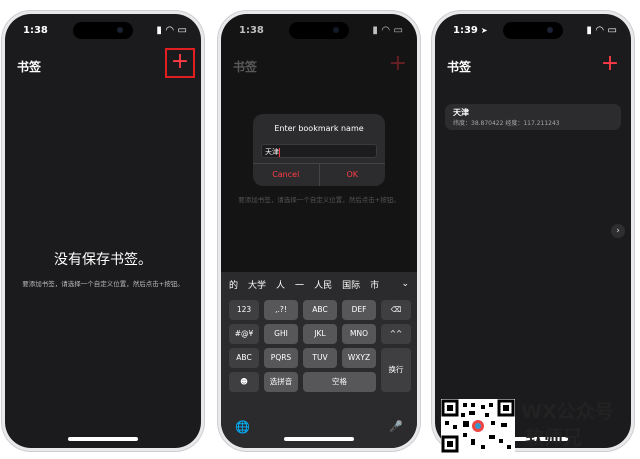  Describe the element at coordinates (506, 123) in the screenshot. I see `bookmark-coordinates: 纬度：38.870422 经度：117.211243` at that location.